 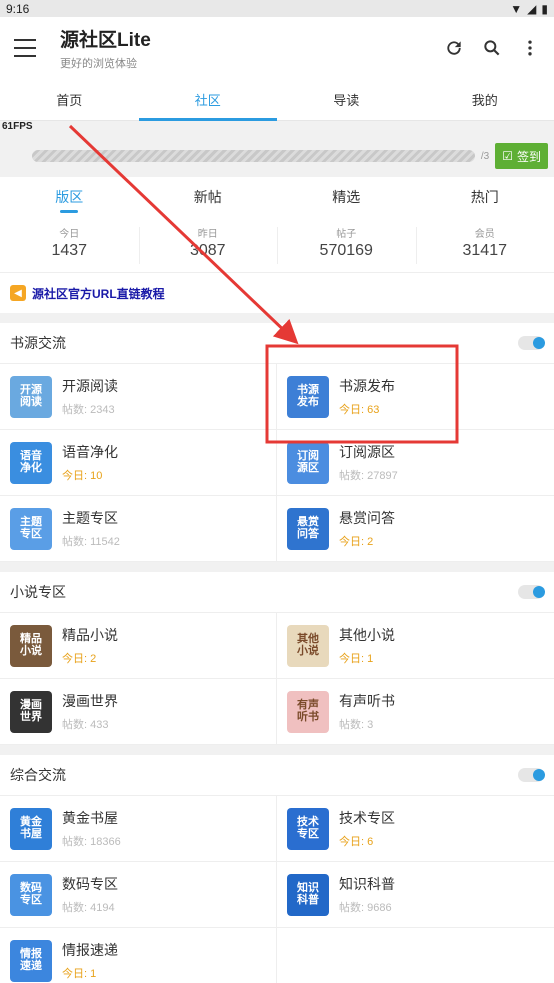 I want to click on board-item: 订阅 源区 订阅源区 帖数: 27897, so click(x=415, y=463).